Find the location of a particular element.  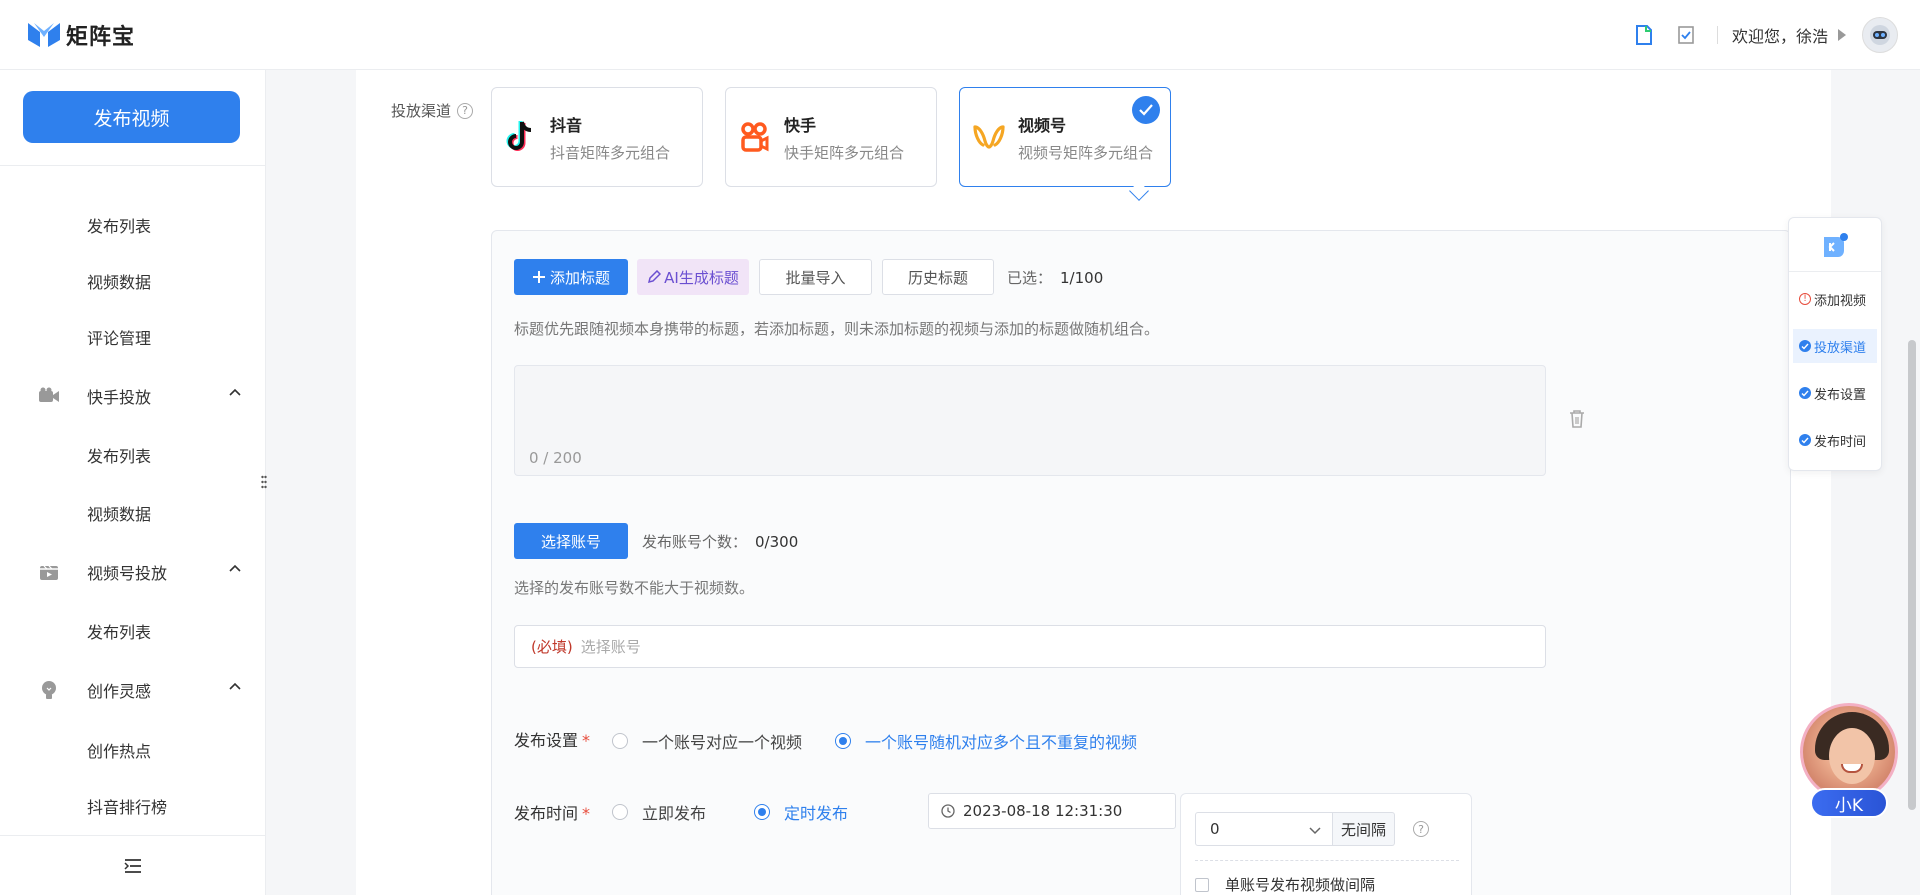

assistant-avatar is located at coordinates (1849, 752).